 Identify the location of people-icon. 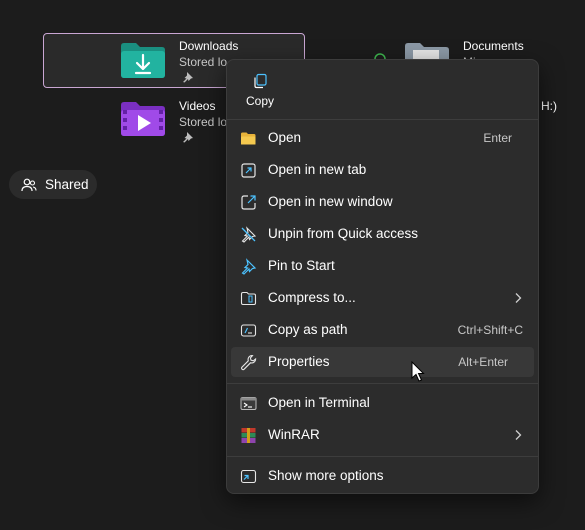
(29, 184).